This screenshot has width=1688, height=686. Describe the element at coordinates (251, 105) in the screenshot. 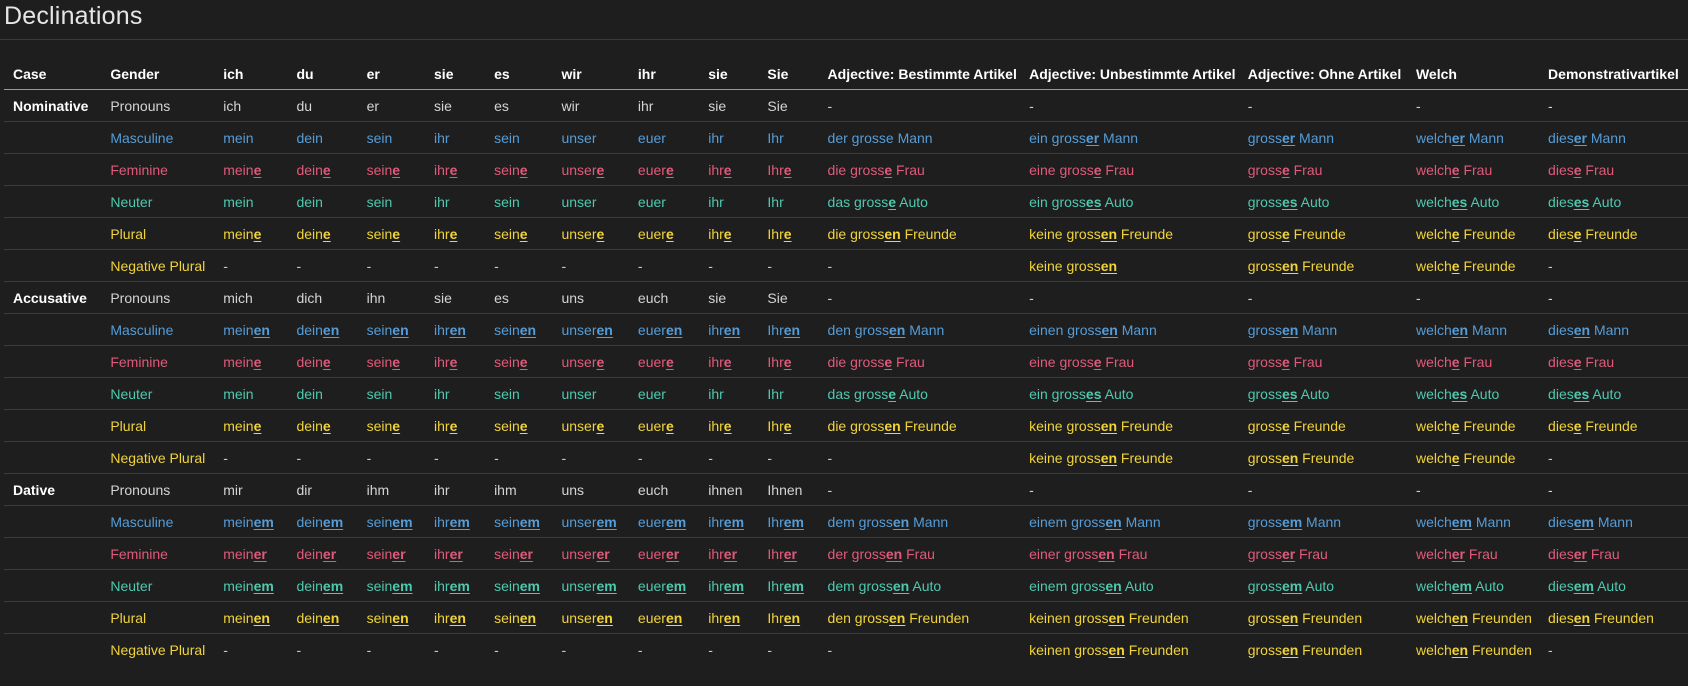

I see `declension-cell: ich` at that location.